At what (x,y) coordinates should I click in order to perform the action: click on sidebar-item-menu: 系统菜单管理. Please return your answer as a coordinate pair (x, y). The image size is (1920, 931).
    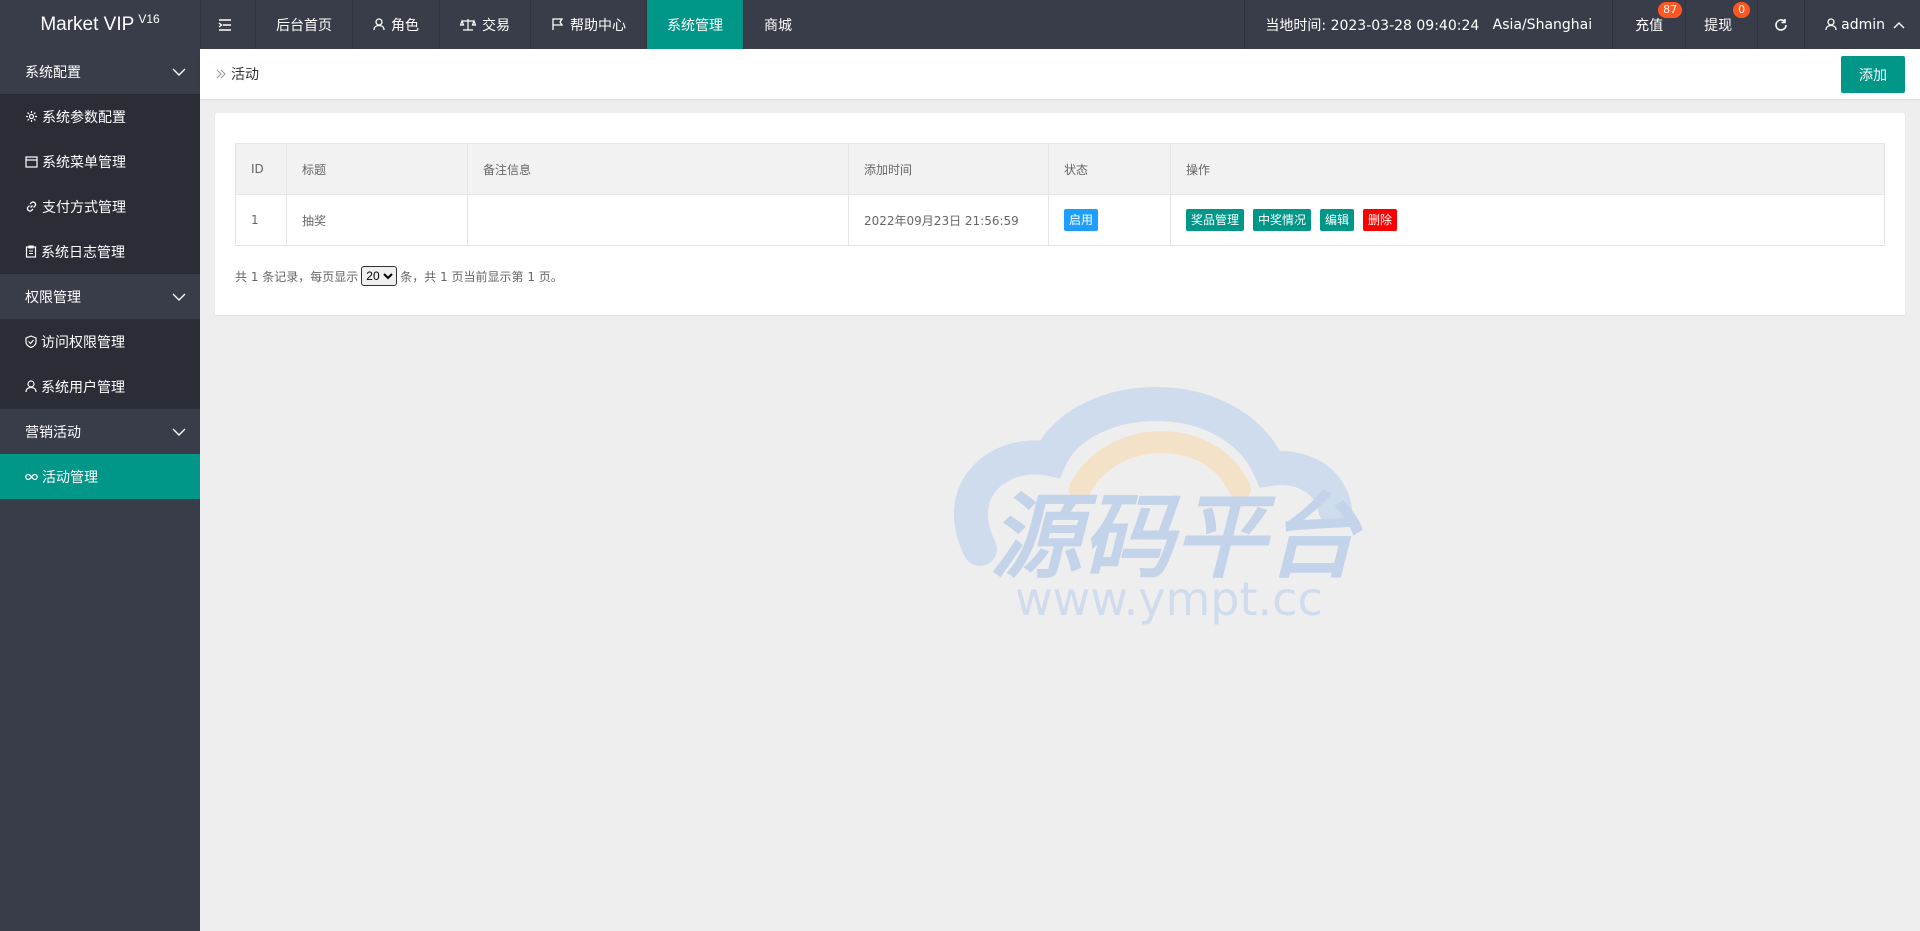
    Looking at the image, I should click on (100, 161).